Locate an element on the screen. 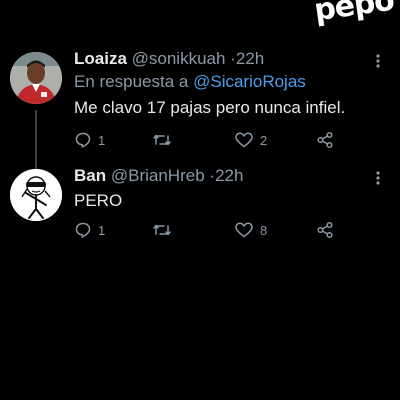 This screenshot has height=400, width=400. display-name: Loaiza is located at coordinates (100, 58).